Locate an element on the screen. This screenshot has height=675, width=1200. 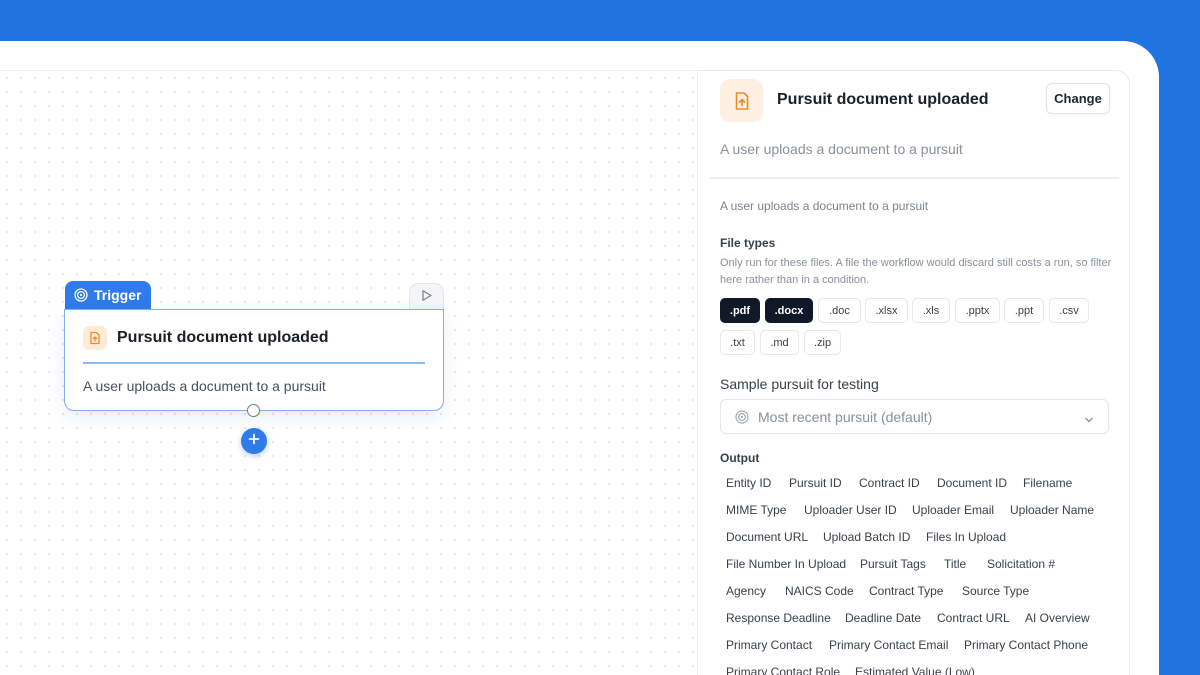
panel-subtitle: A user uploads a document to a pursuit is located at coordinates (841, 149).